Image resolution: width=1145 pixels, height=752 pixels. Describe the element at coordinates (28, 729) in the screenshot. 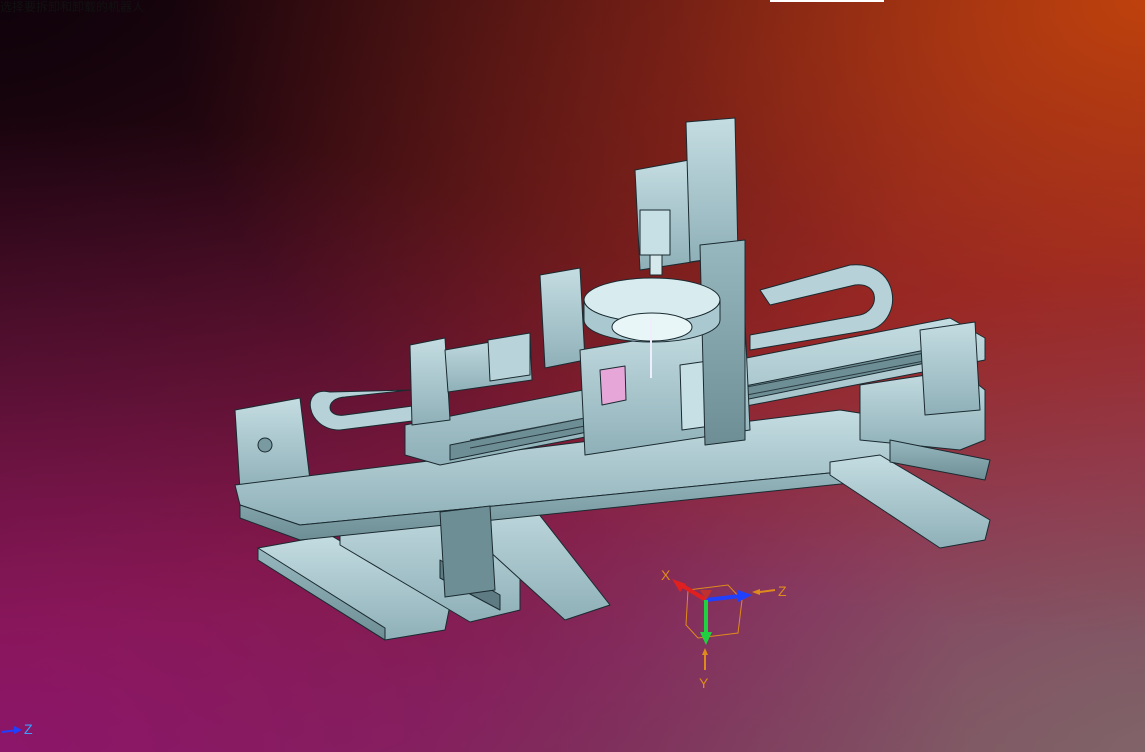

I see `mini-triad-z-label: Z` at that location.